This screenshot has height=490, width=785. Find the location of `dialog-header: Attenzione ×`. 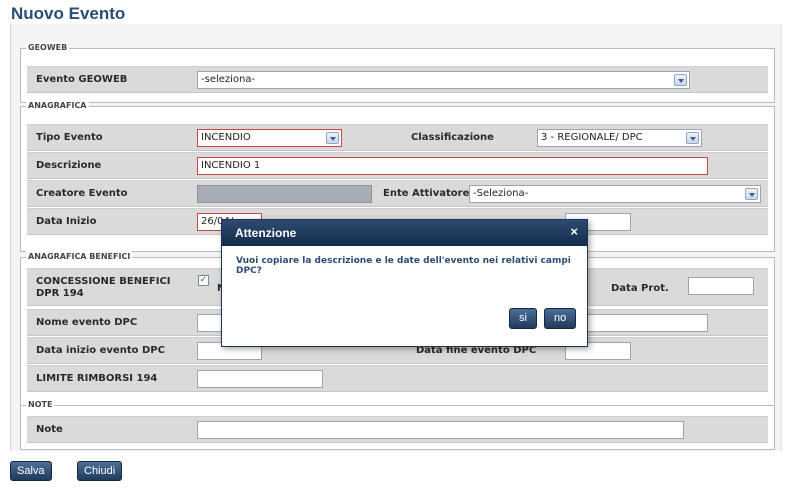

dialog-header: Attenzione × is located at coordinates (404, 233).